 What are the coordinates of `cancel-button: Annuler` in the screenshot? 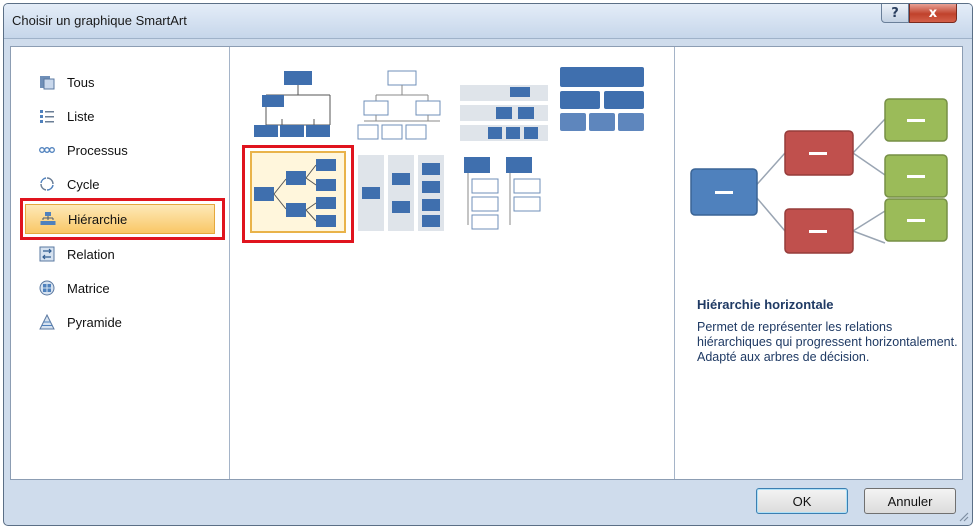 It's located at (910, 501).